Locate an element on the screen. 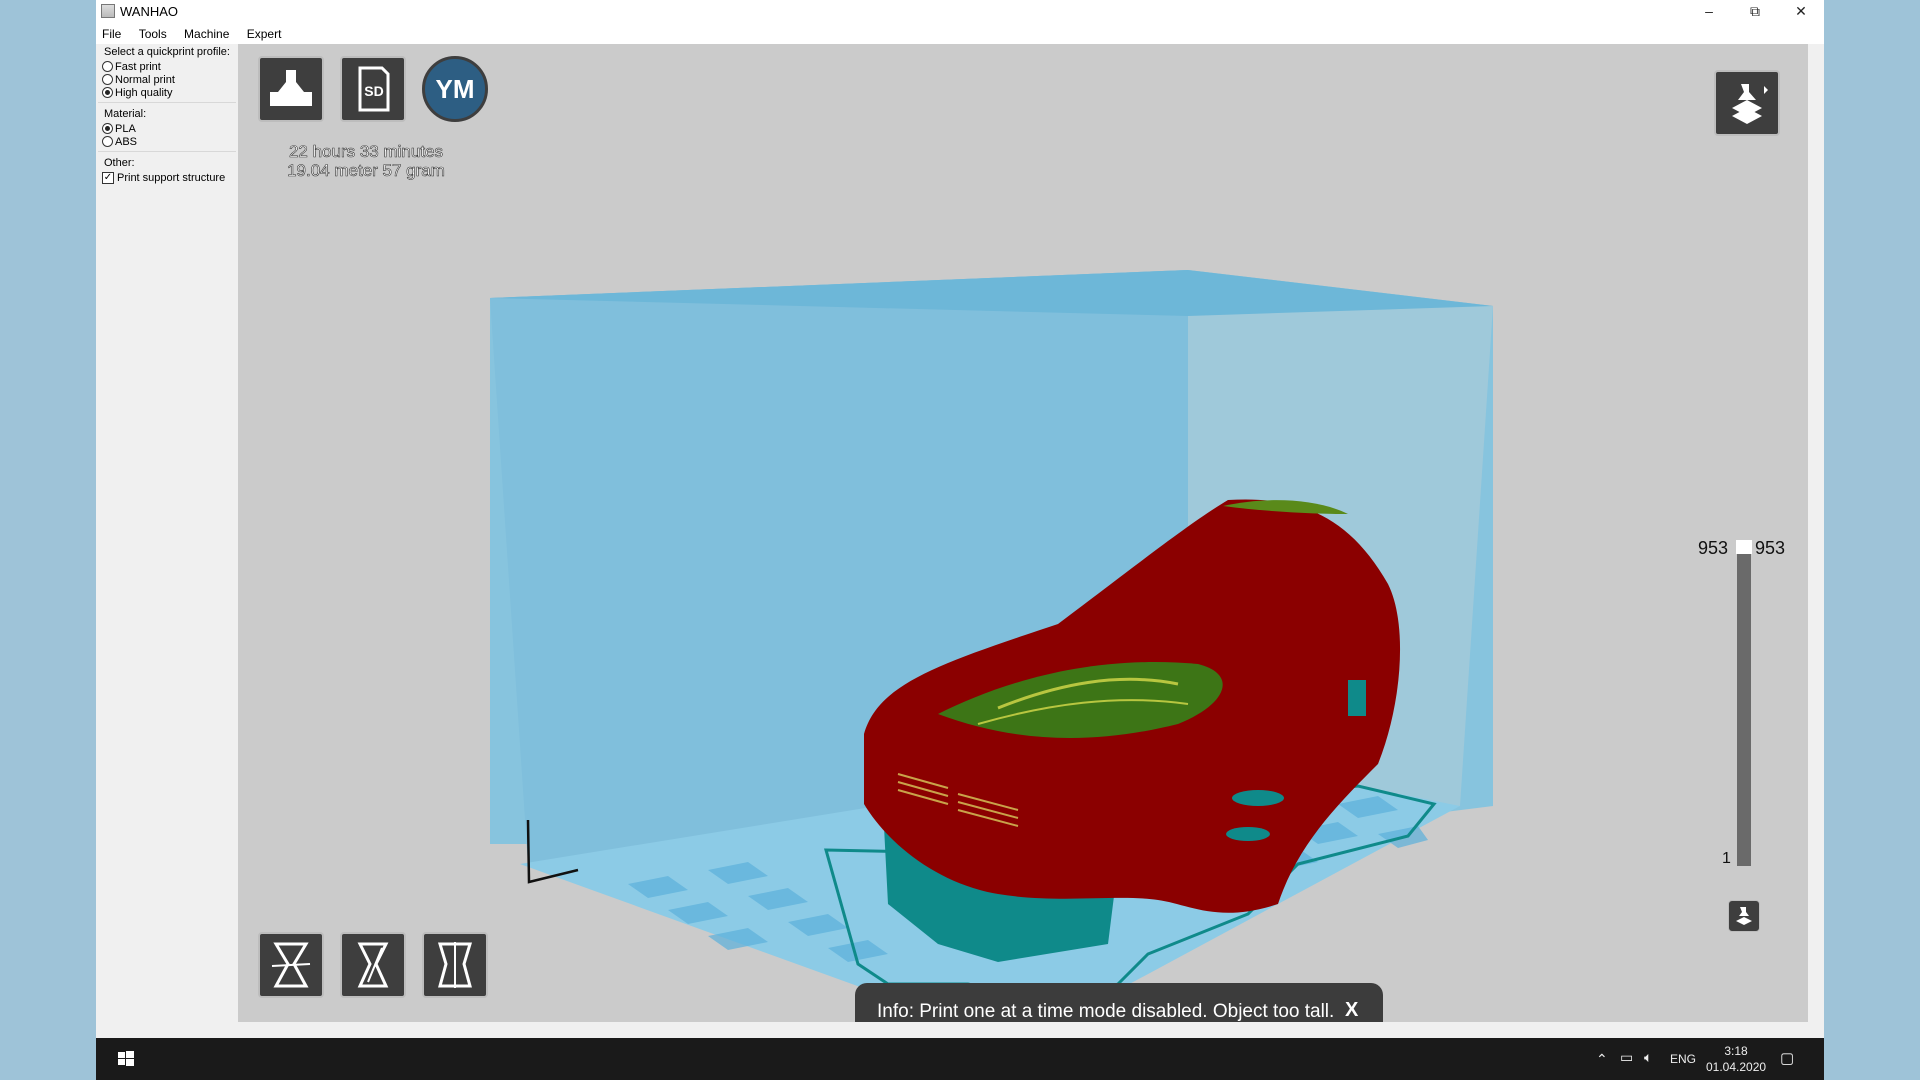  profile-header: Select a quickprint profile: is located at coordinates (167, 52).